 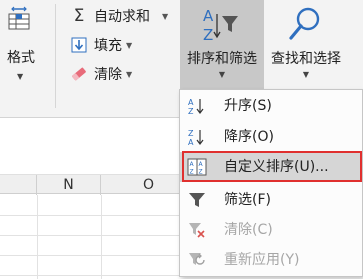 I want to click on menu-item-sort-ascending: A Z 升序(S), so click(x=271, y=106).